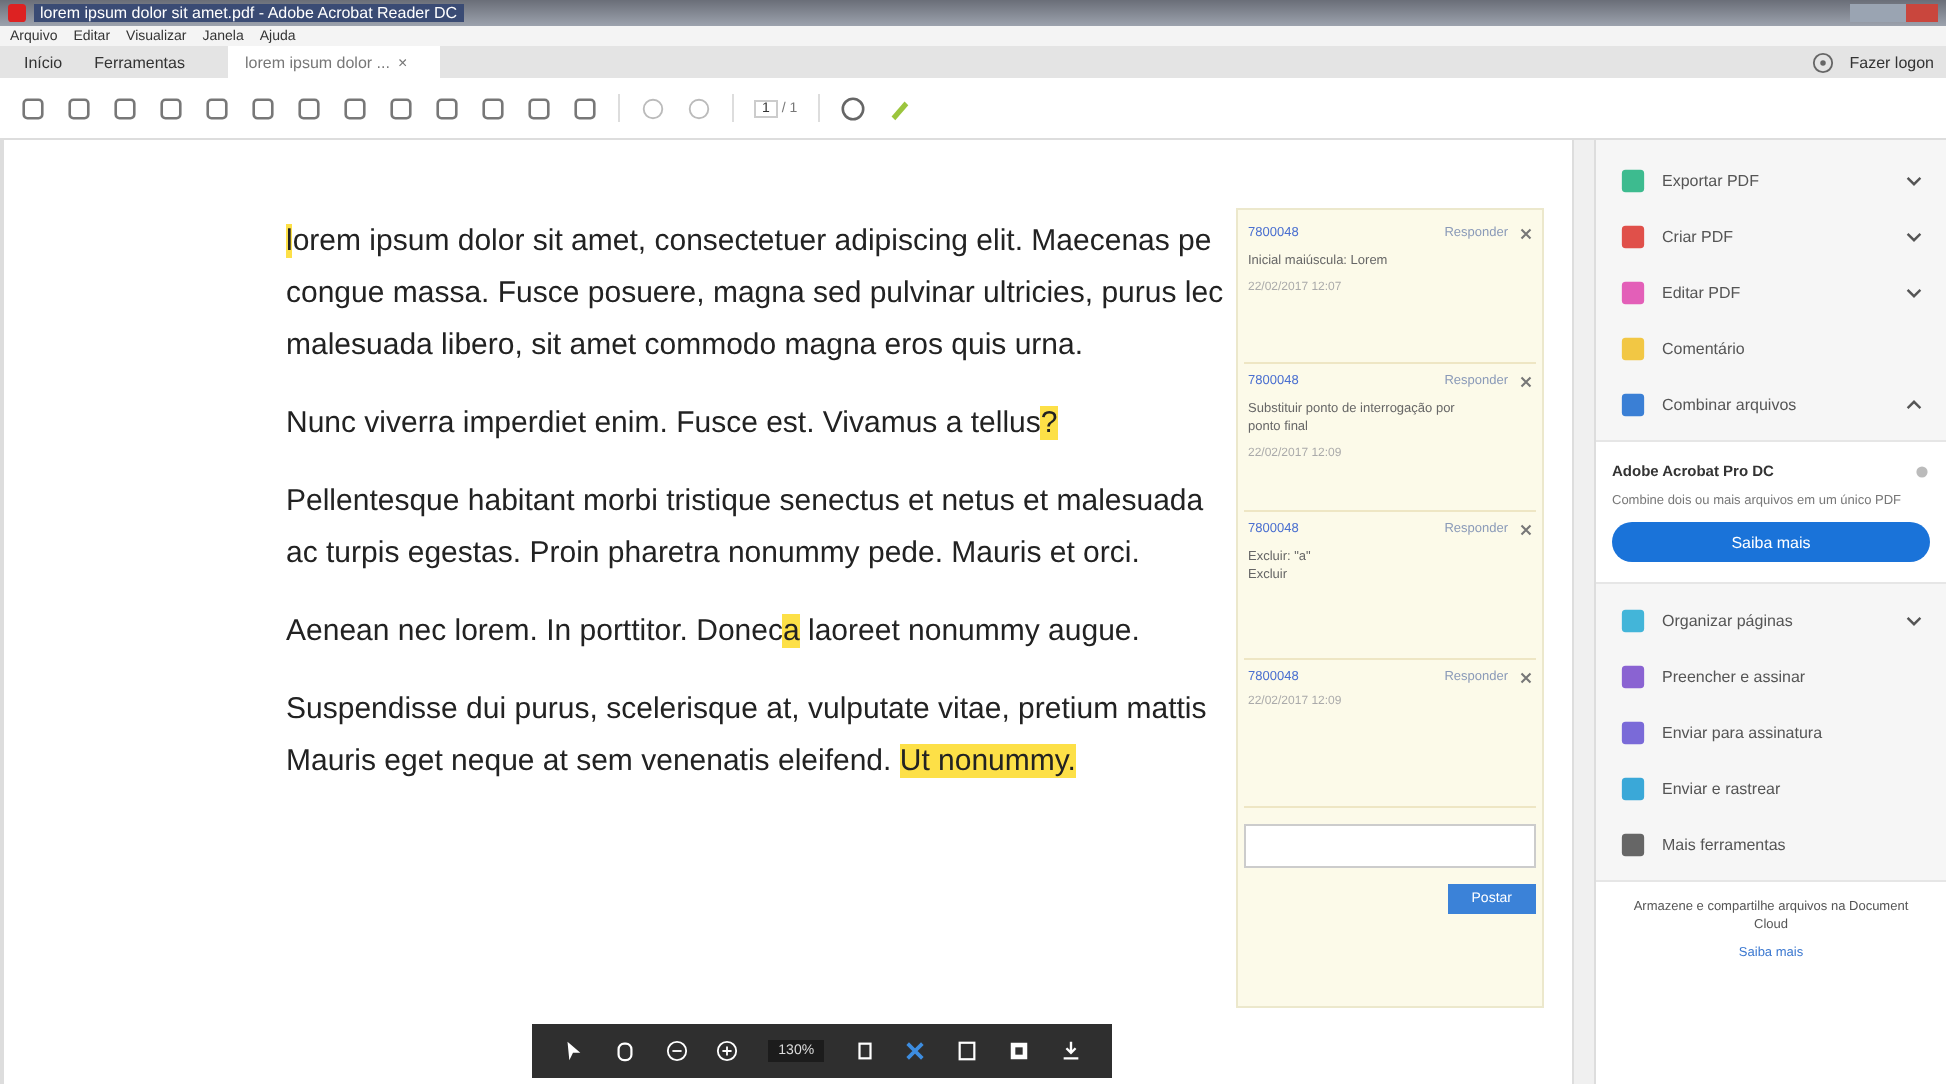 Image resolution: width=1946 pixels, height=1084 pixels. I want to click on comment-field, so click(1390, 846).